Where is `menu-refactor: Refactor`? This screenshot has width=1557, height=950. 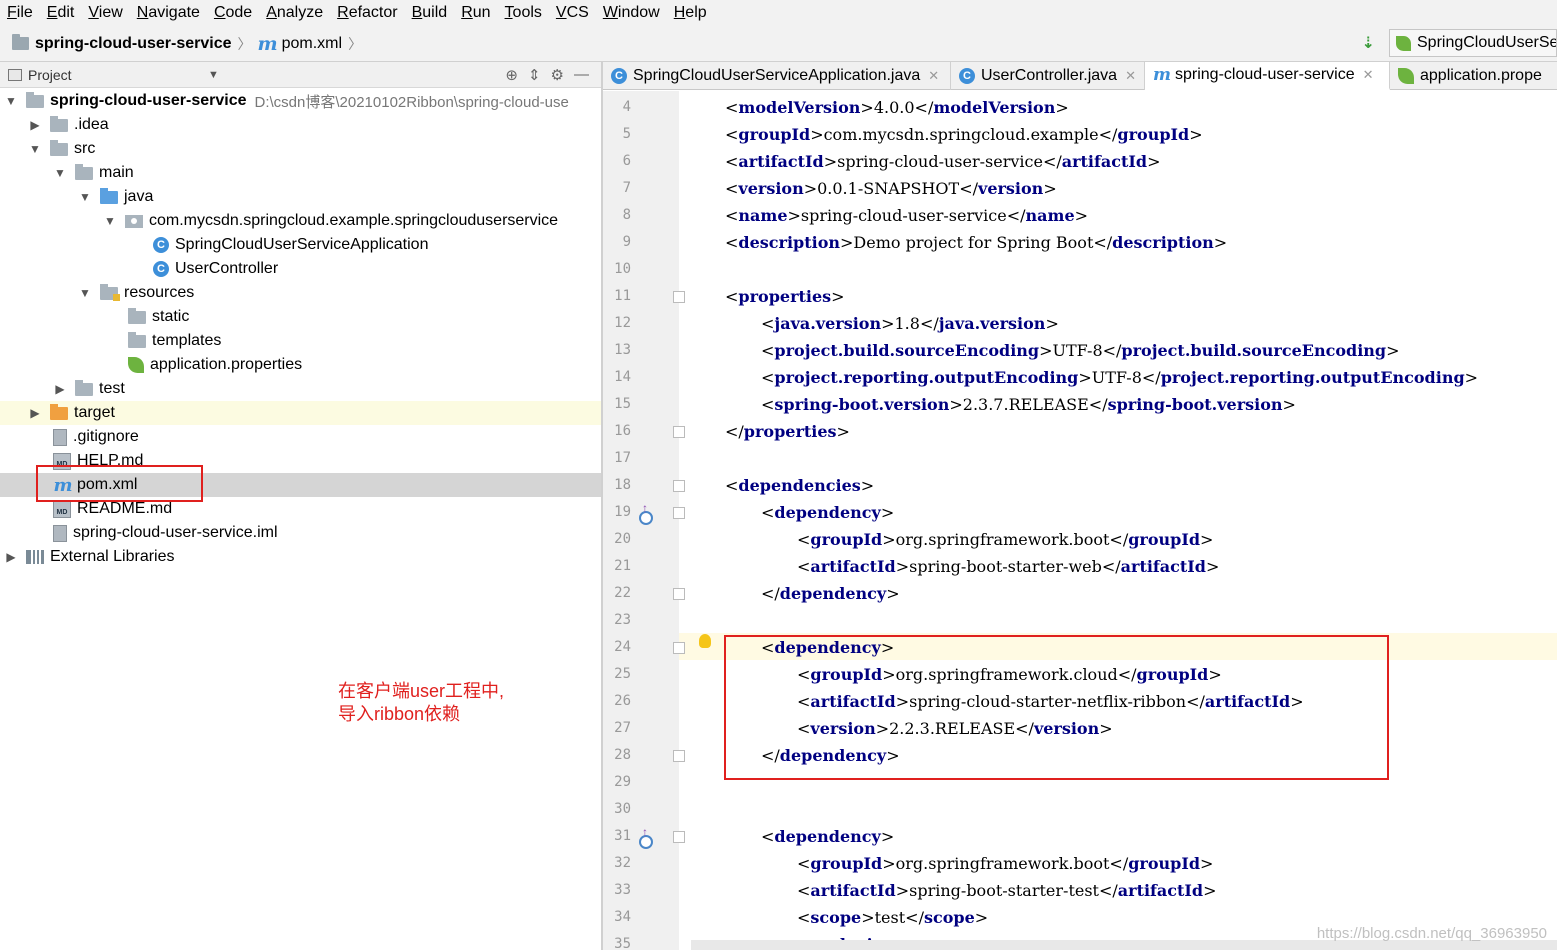
menu-refactor: Refactor is located at coordinates (367, 13).